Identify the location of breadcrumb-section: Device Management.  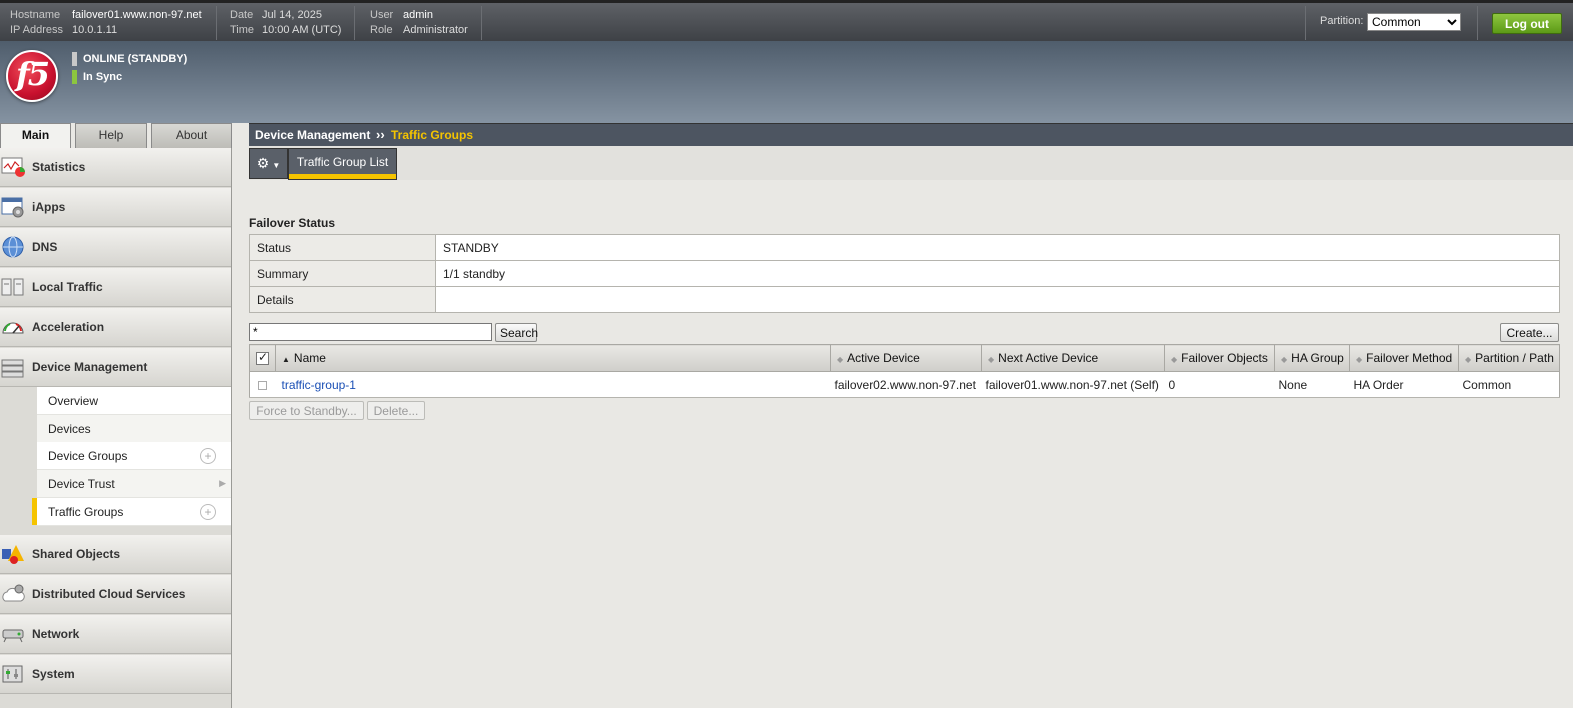
(312, 135).